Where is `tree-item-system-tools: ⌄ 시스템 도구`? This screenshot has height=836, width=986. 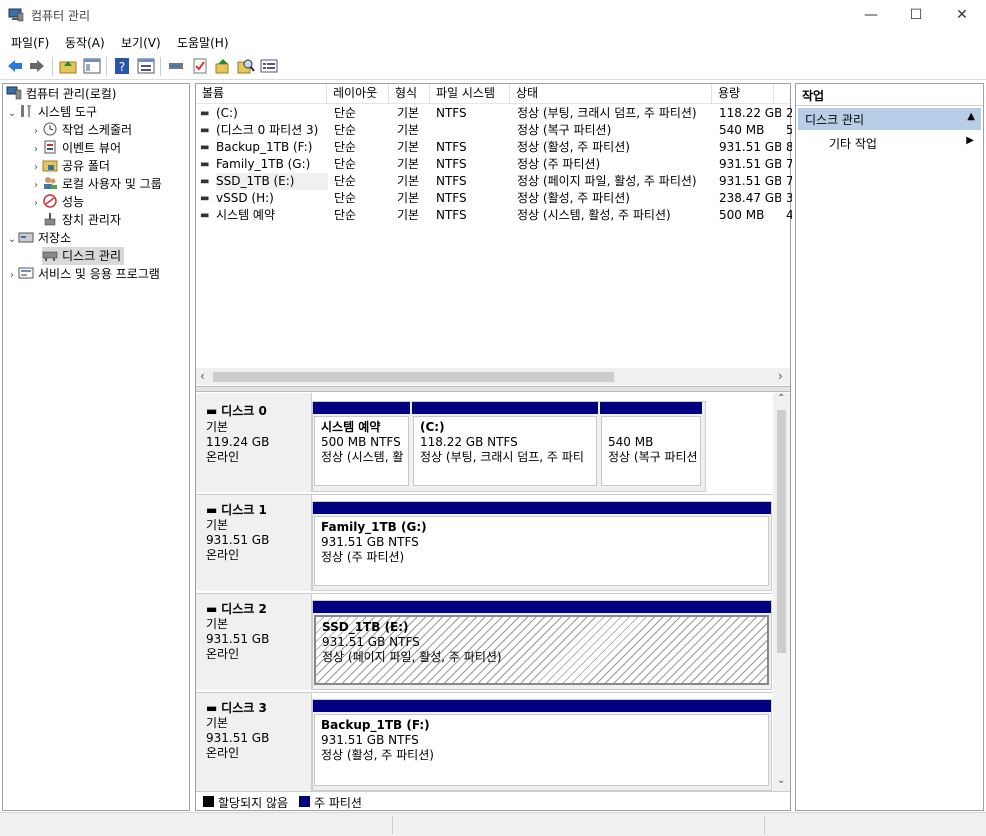
tree-item-system-tools: ⌄ 시스템 도구 is located at coordinates (51, 112).